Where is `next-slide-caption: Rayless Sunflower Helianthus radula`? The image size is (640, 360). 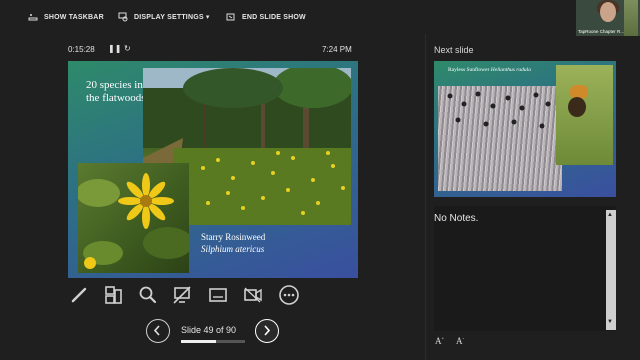
next-slide-caption: Rayless Sunflower Helianthus radula is located at coordinates (489, 70).